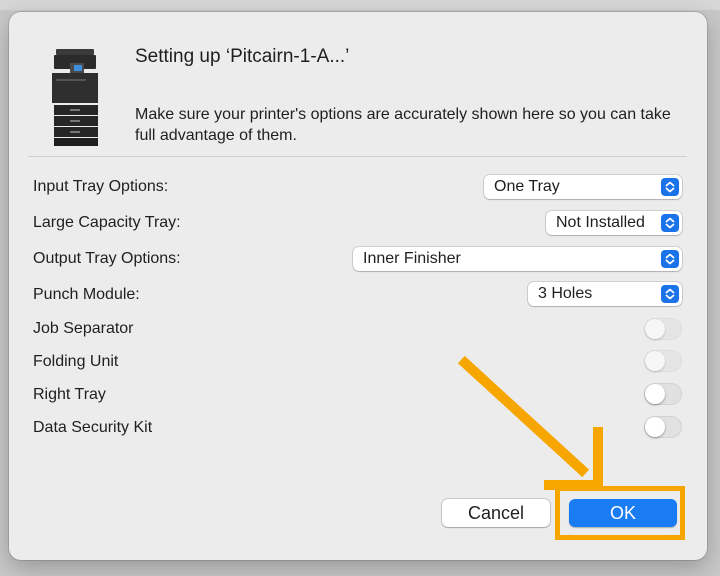 This screenshot has height=576, width=720. I want to click on punch-module-value: 3 Holes, so click(565, 293).